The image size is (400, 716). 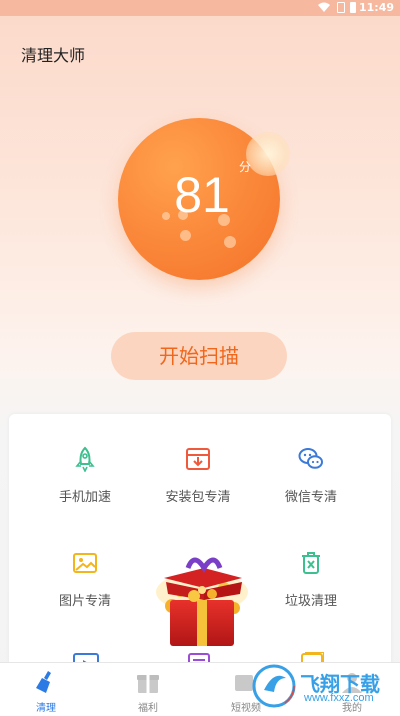 What do you see at coordinates (353, 7) in the screenshot?
I see `battery-icon` at bounding box center [353, 7].